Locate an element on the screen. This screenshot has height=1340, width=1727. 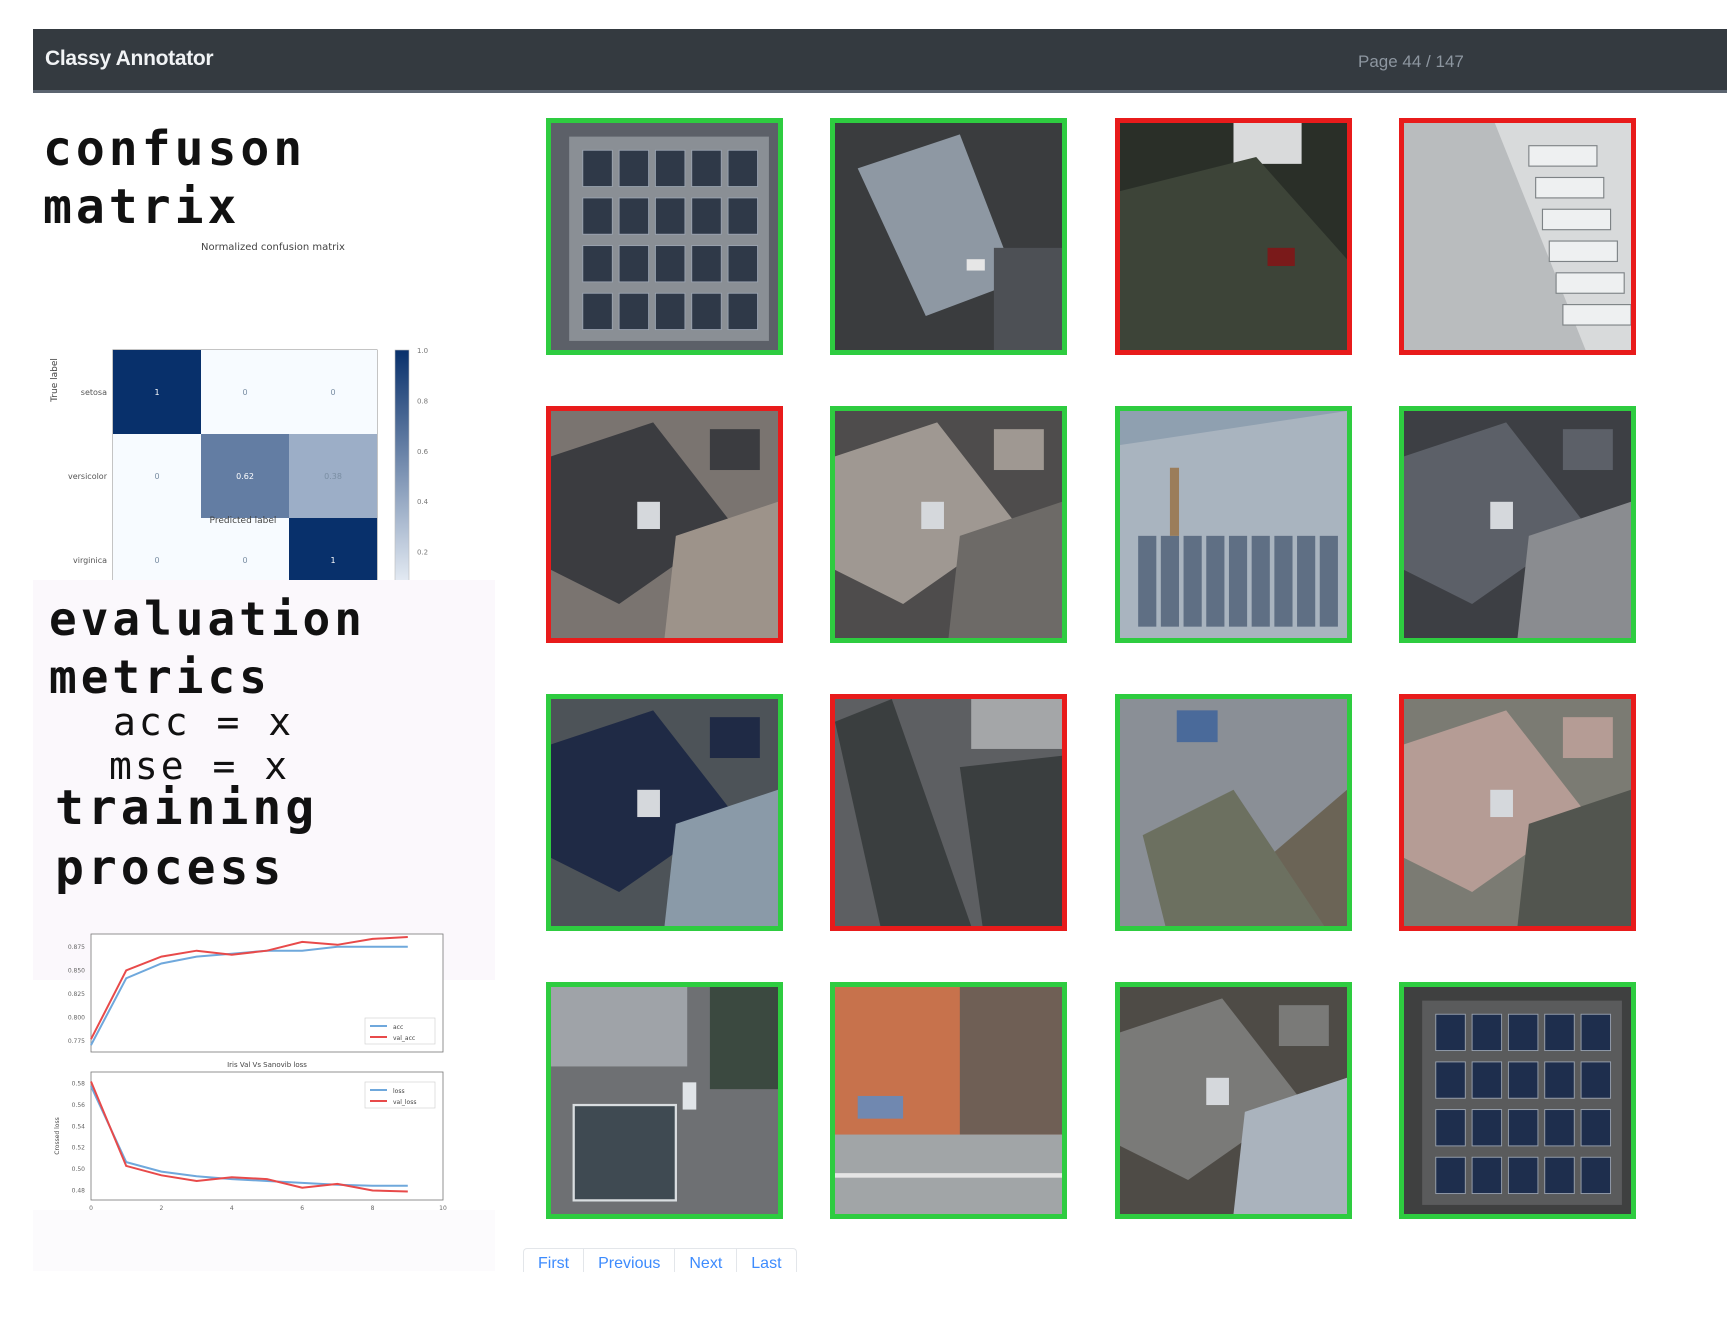
cm-colorbar-tick: 0.4 is located at coordinates (423, 502).